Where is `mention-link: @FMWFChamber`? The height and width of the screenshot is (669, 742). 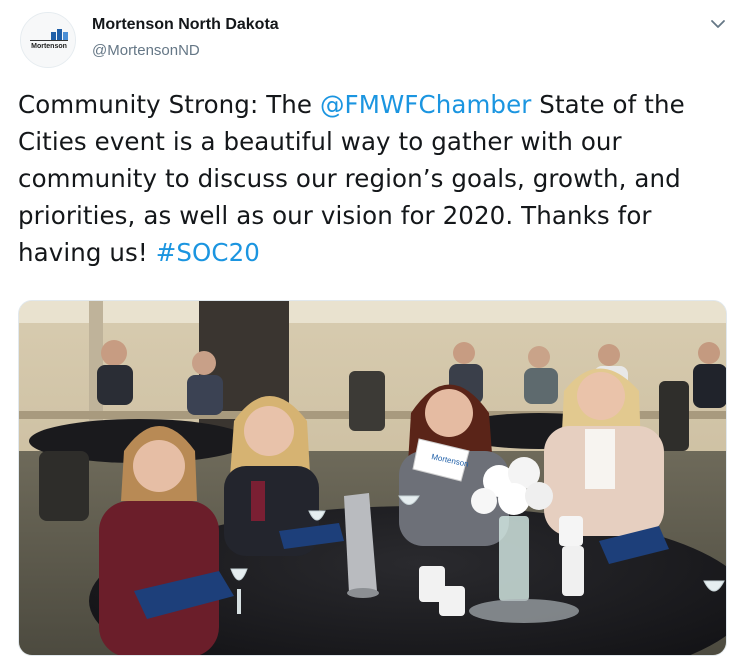 mention-link: @FMWFChamber is located at coordinates (425, 104).